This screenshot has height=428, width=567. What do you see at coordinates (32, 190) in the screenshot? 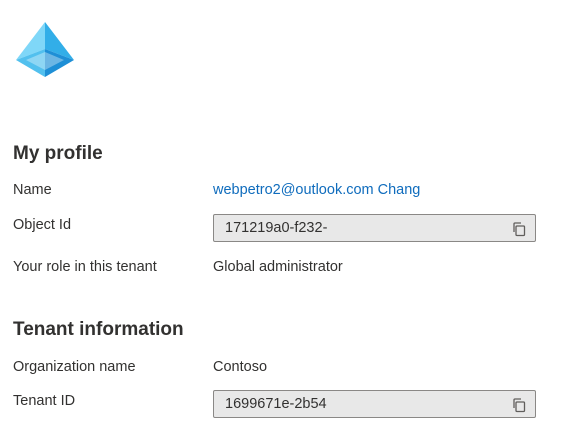
I see `name-label: Name` at bounding box center [32, 190].